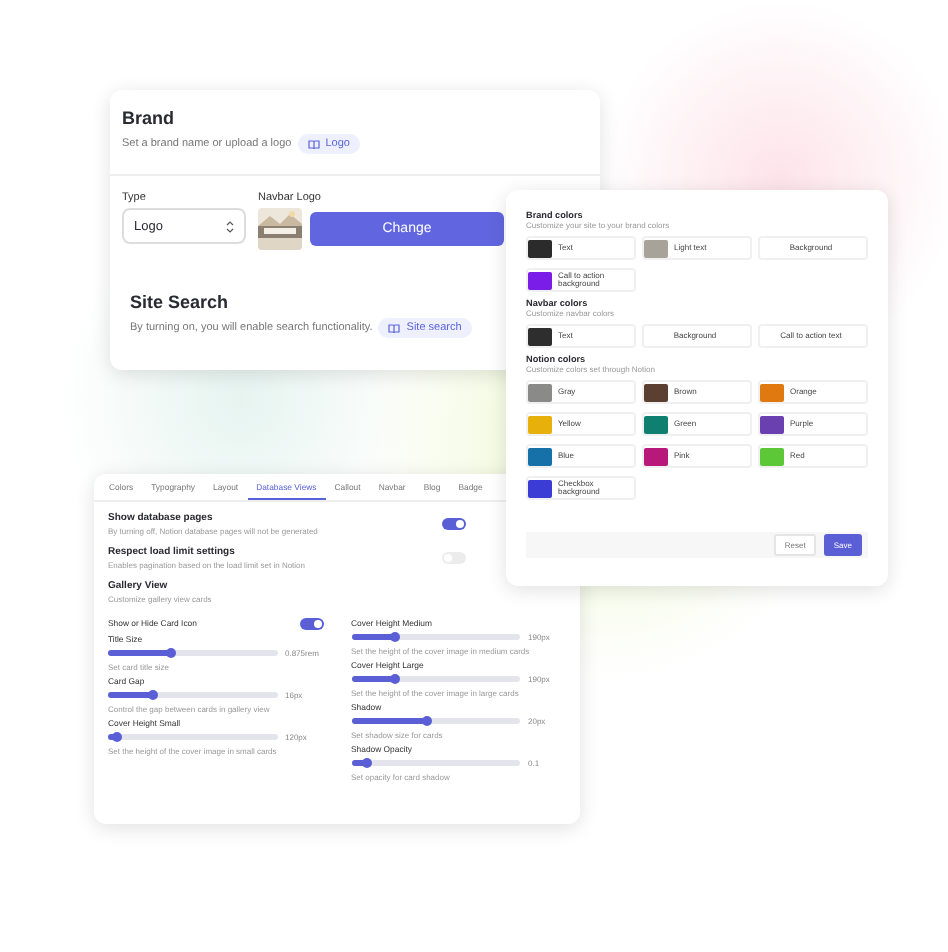  Describe the element at coordinates (148, 118) in the screenshot. I see `section-title: Brand` at that location.